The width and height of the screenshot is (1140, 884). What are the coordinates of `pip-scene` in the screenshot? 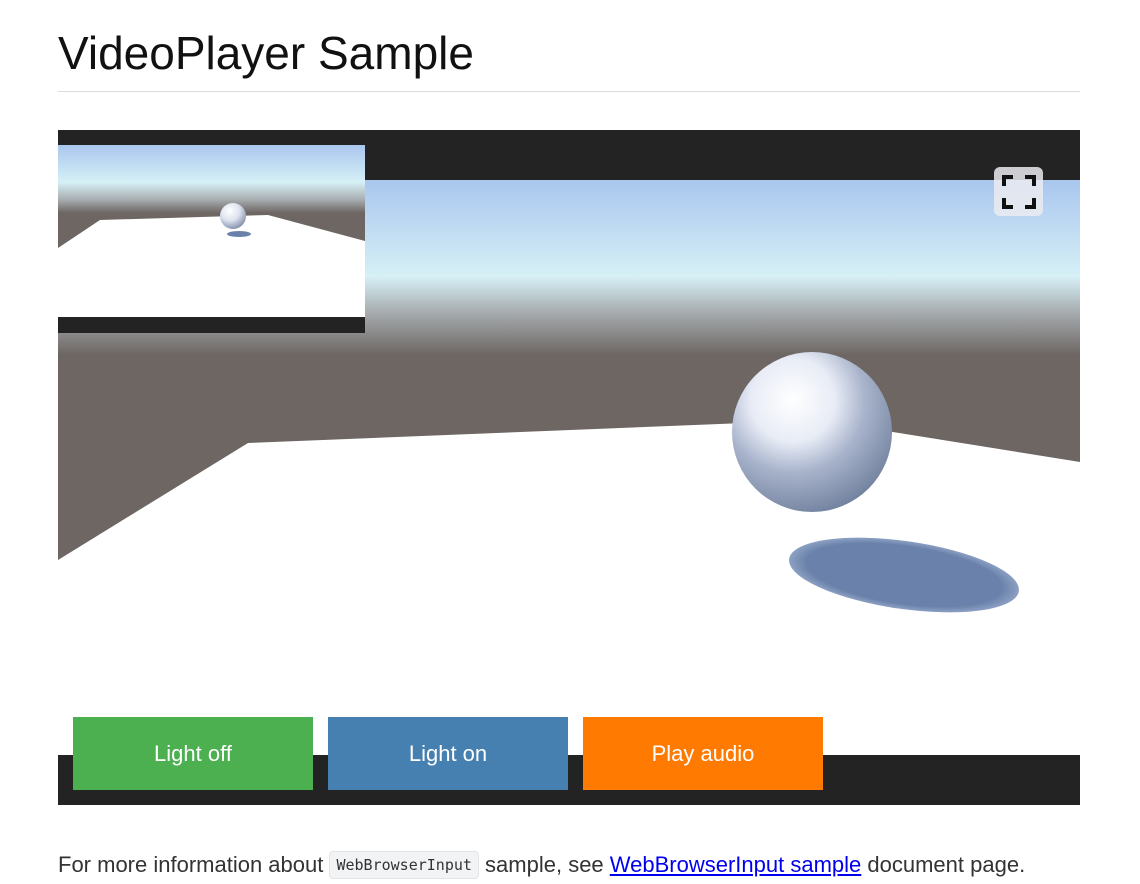 It's located at (211, 239).